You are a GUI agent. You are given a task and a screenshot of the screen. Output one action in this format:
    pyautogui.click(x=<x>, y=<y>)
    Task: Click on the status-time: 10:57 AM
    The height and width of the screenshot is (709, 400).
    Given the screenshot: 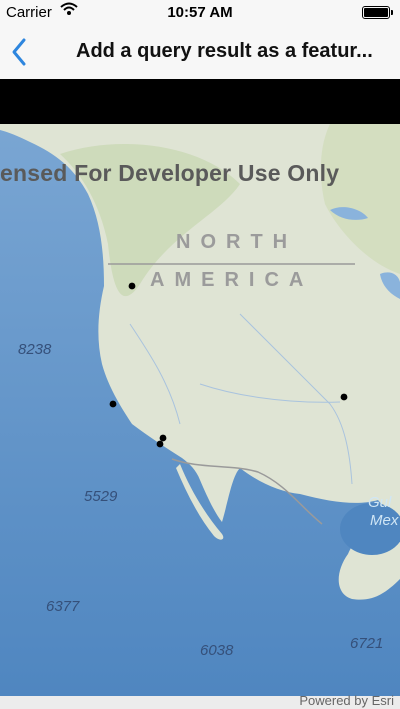 What is the action you would take?
    pyautogui.click(x=200, y=12)
    